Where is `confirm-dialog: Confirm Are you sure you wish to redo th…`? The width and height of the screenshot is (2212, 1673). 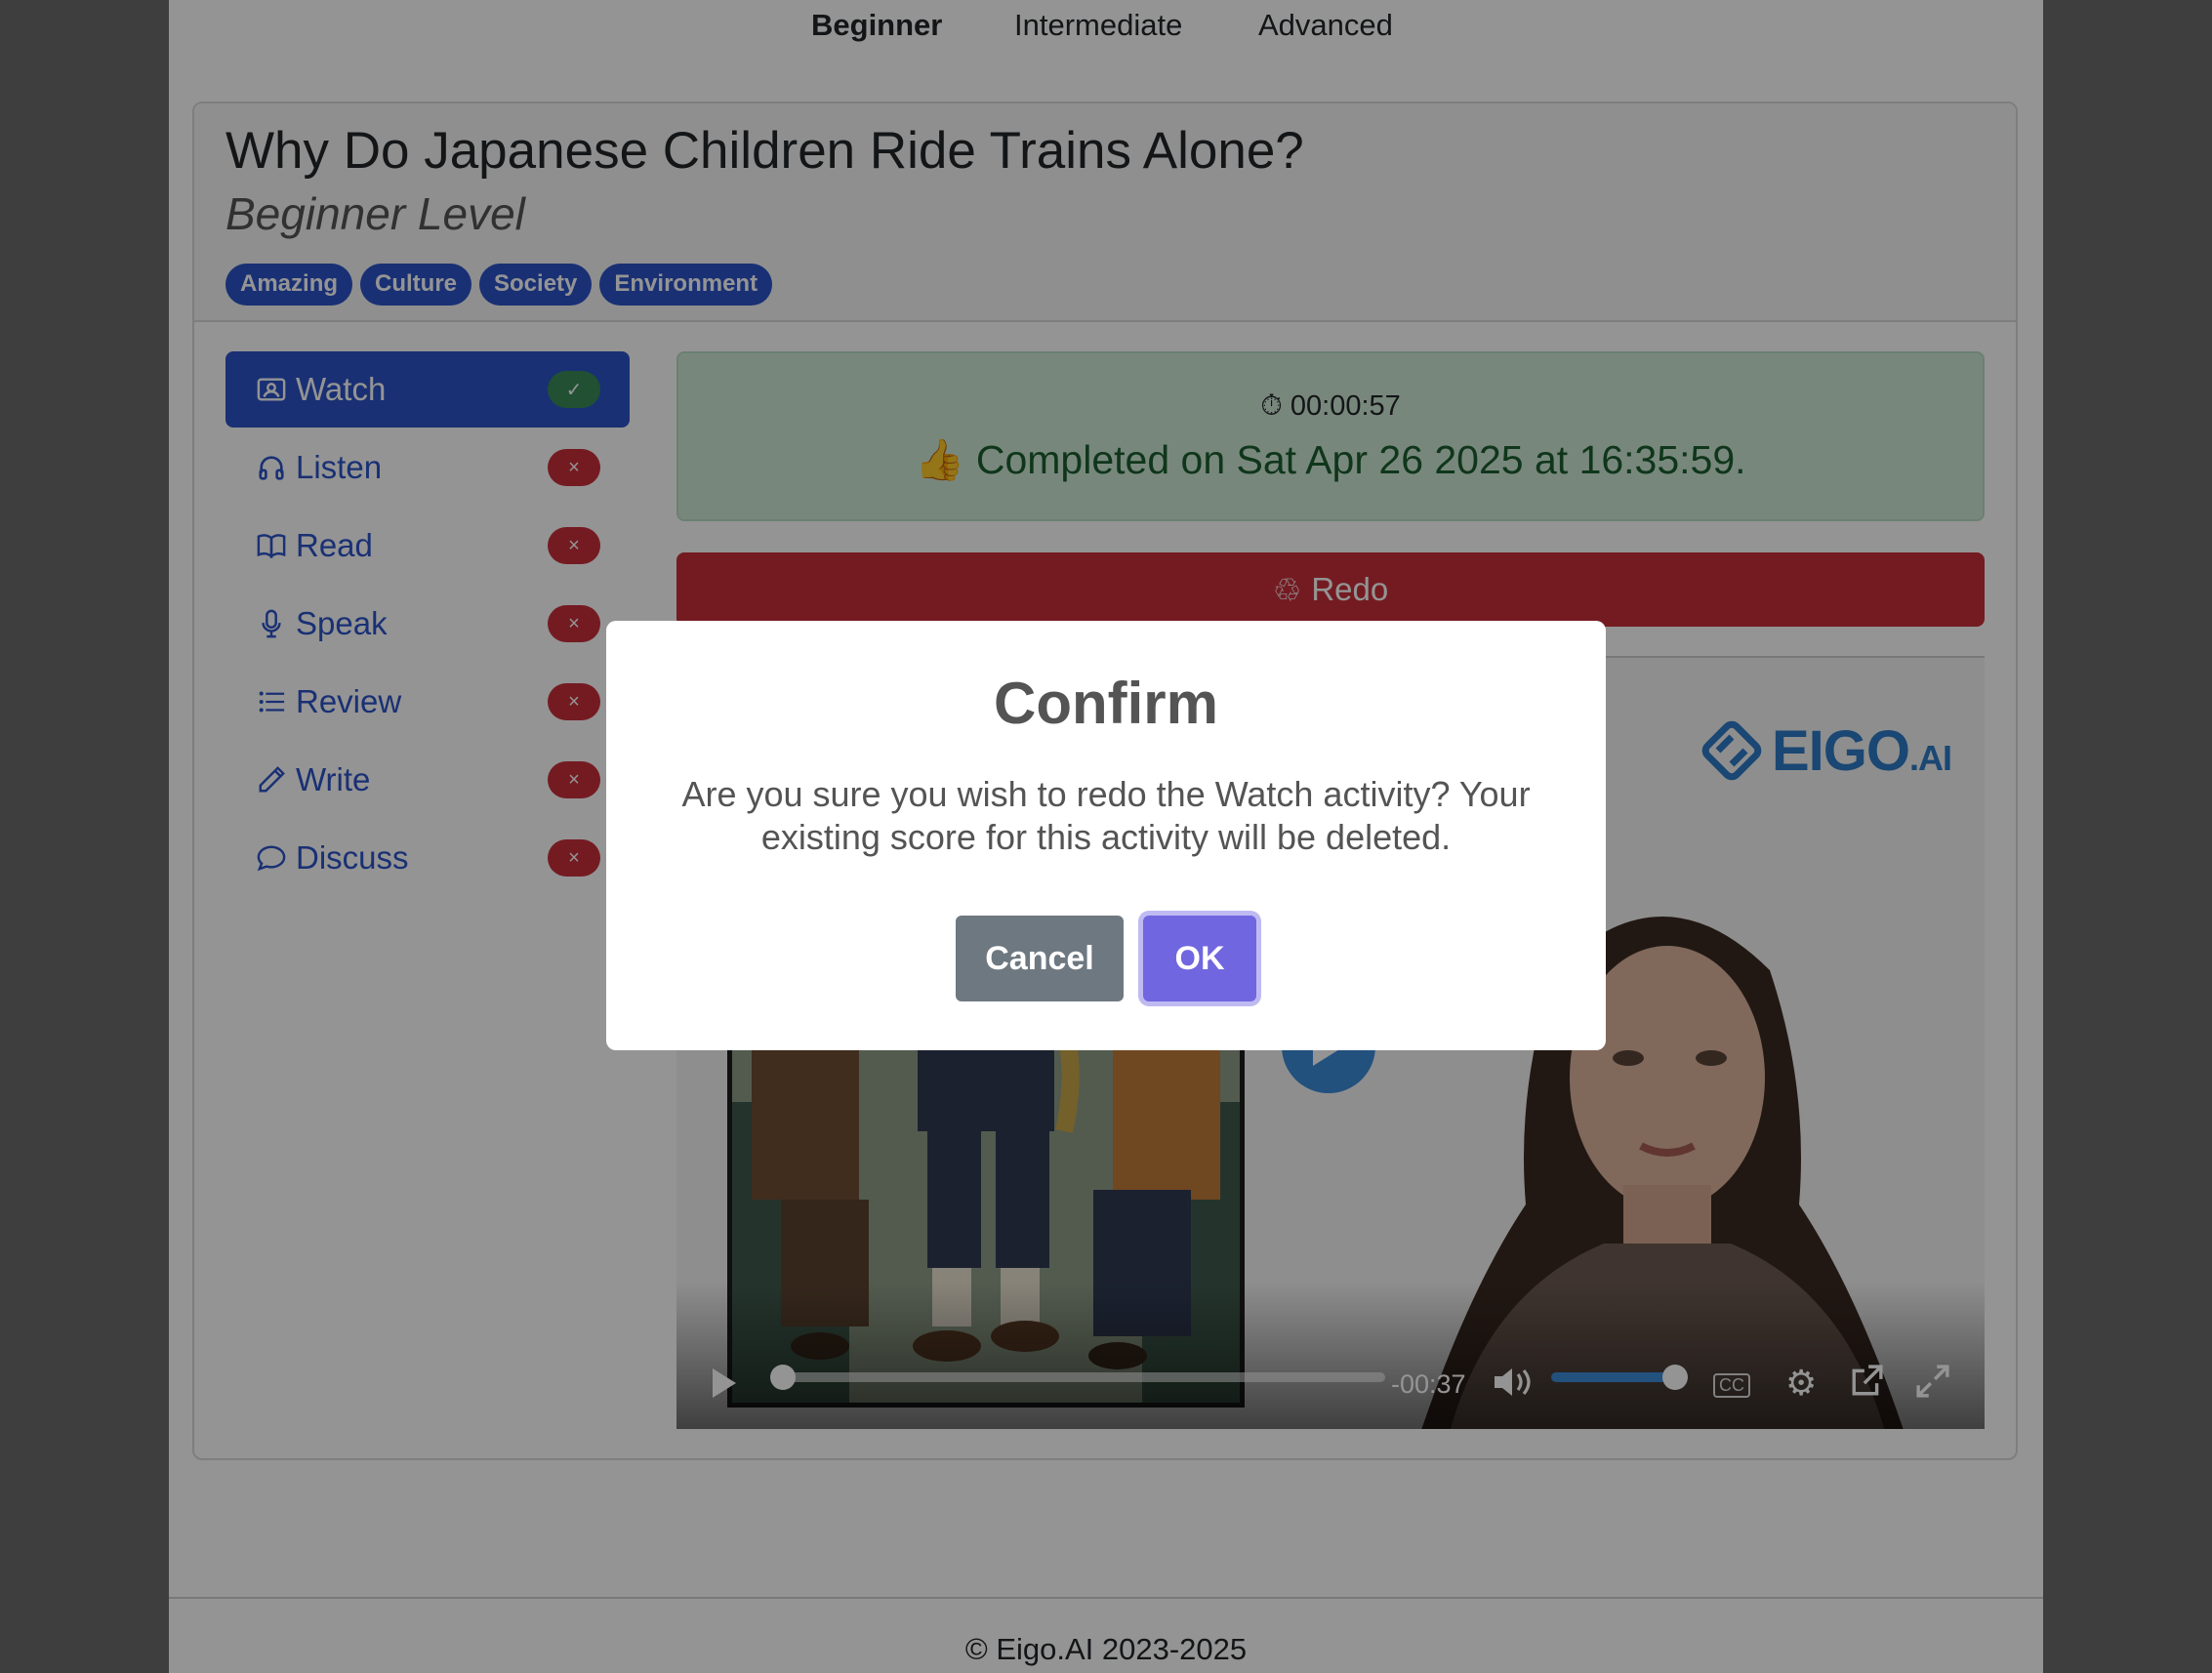 confirm-dialog: Confirm Are you sure you wish to redo th… is located at coordinates (1106, 835).